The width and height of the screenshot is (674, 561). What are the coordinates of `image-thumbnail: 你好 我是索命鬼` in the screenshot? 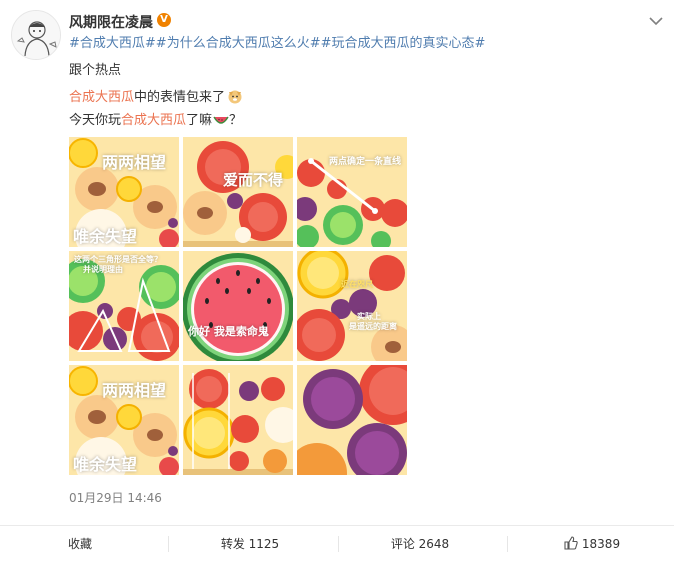 It's located at (238, 306).